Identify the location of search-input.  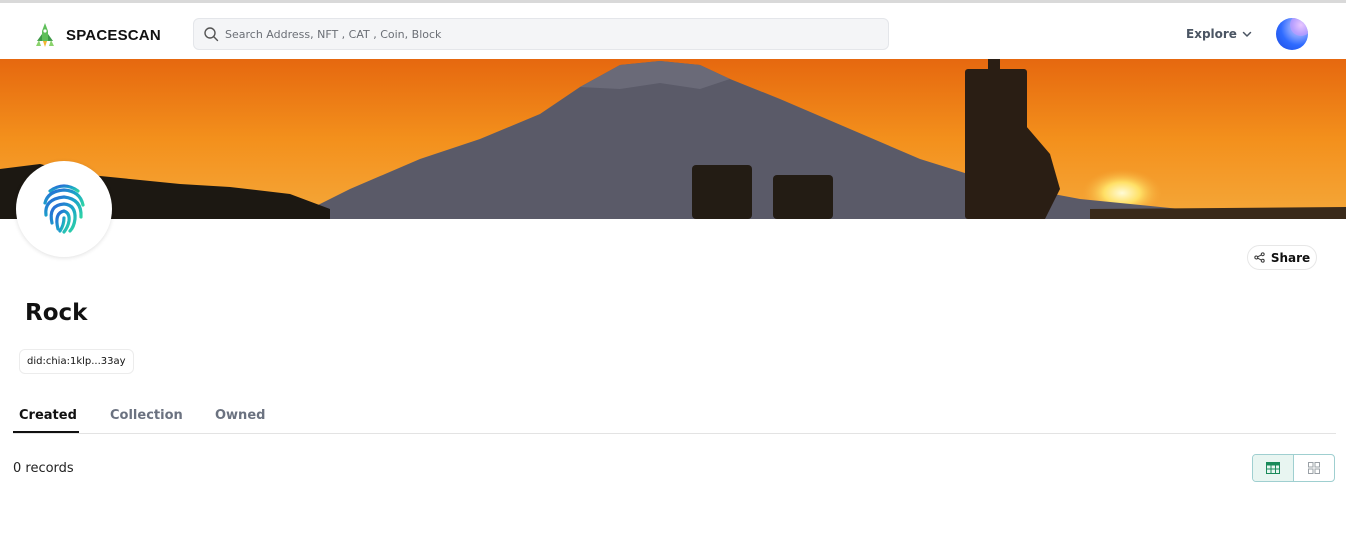
(545, 34).